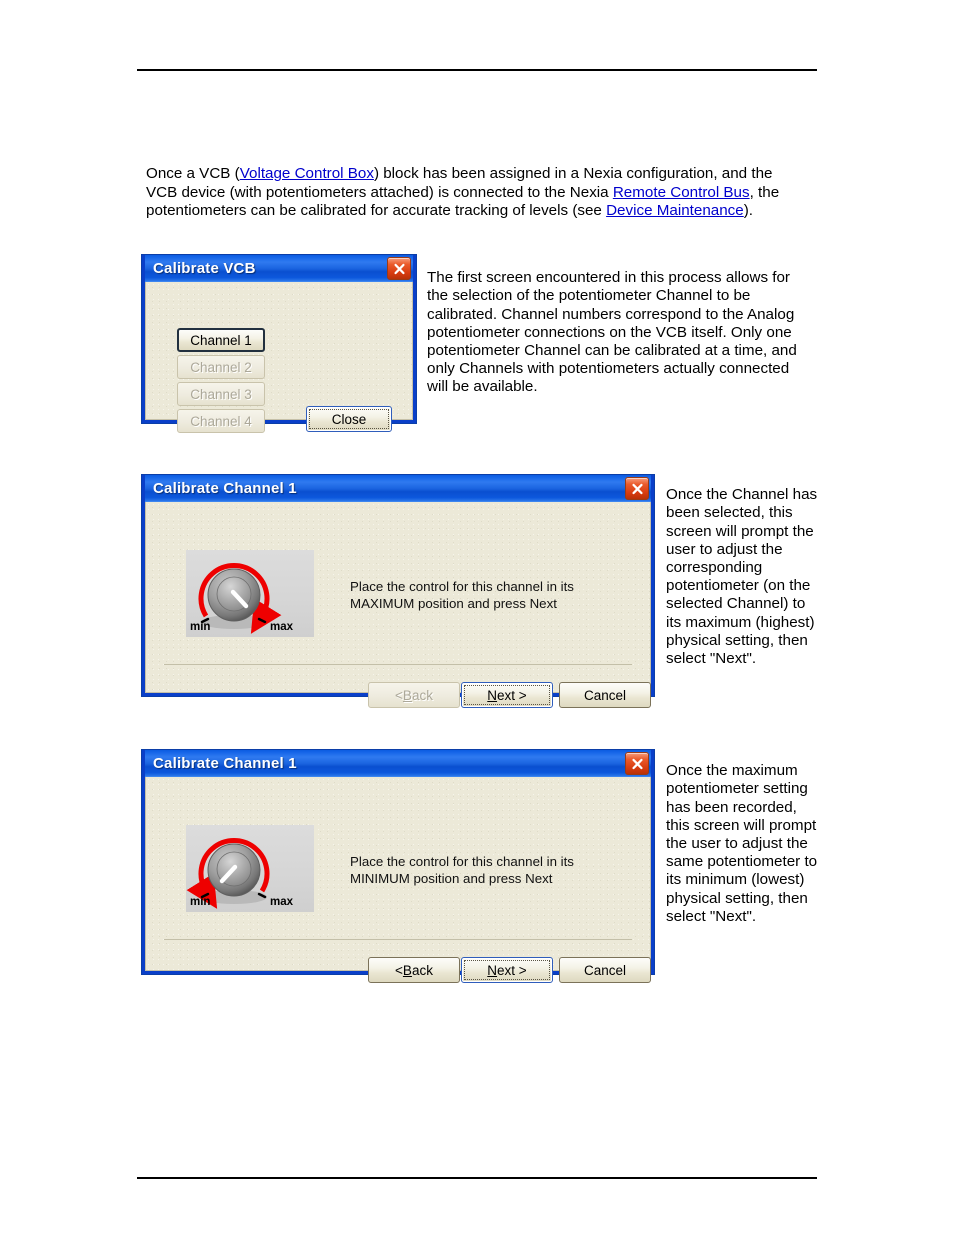 This screenshot has width=954, height=1235. Describe the element at coordinates (477, 1178) in the screenshot. I see `footer-rule` at that location.